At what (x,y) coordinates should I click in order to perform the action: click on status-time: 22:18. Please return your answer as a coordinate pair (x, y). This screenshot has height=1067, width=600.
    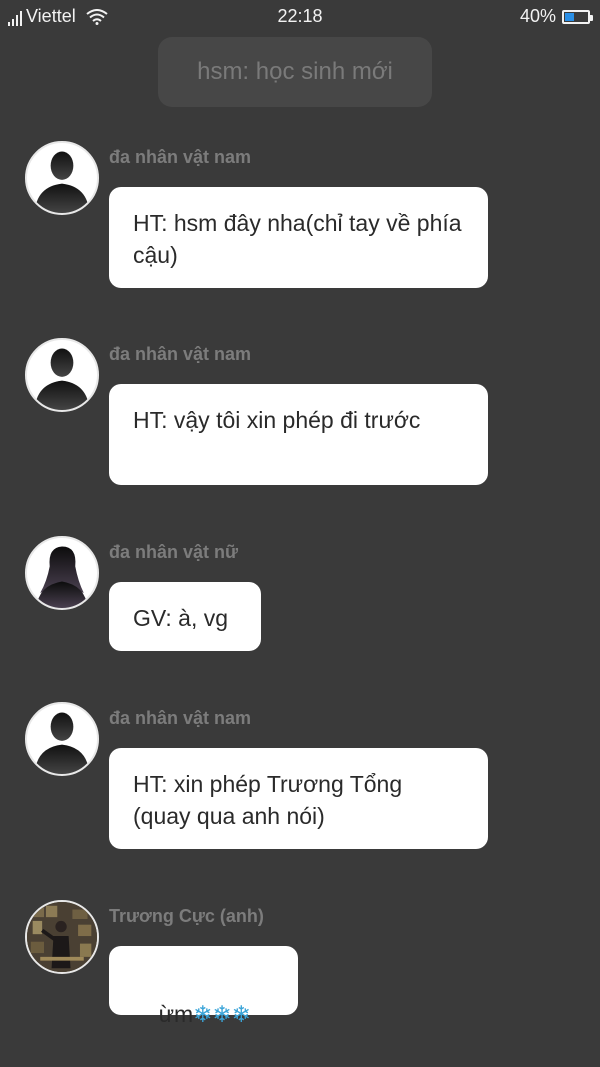
    Looking at the image, I should click on (300, 16).